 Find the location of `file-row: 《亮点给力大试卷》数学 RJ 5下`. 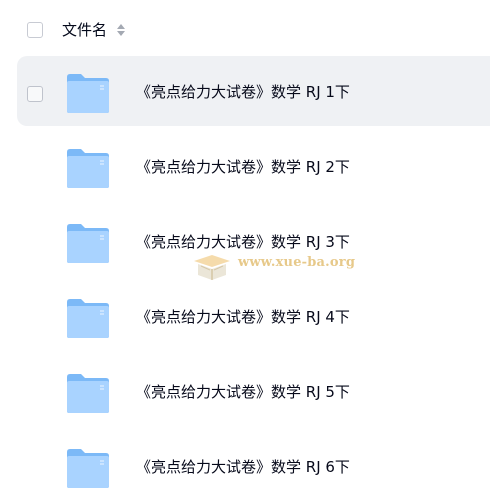

file-row: 《亮点给力大试卷》数学 RJ 5下 is located at coordinates (253, 391).